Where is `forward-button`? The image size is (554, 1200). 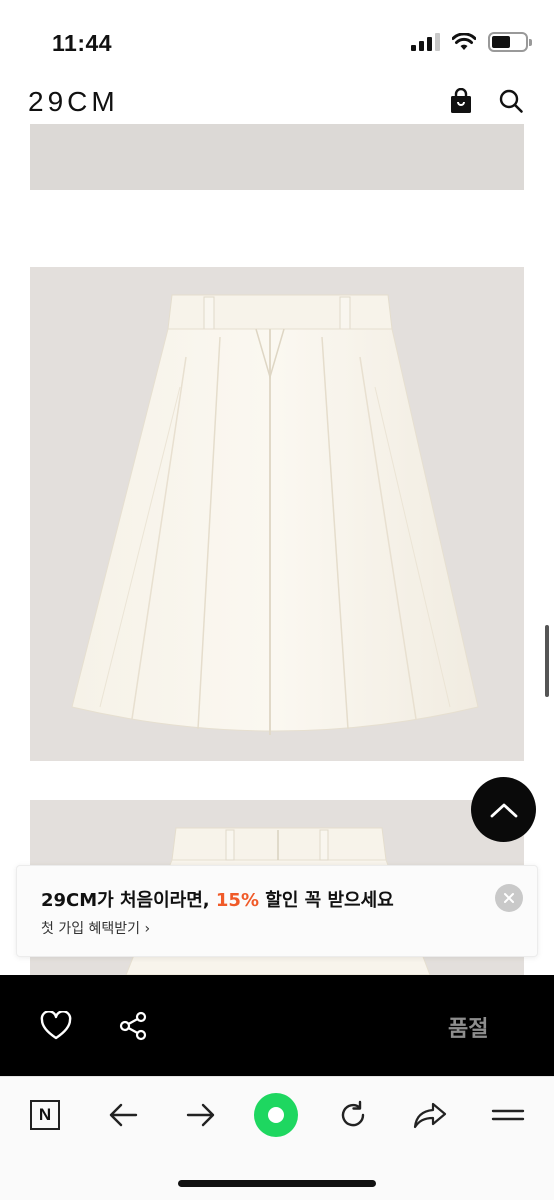 forward-button is located at coordinates (201, 1115).